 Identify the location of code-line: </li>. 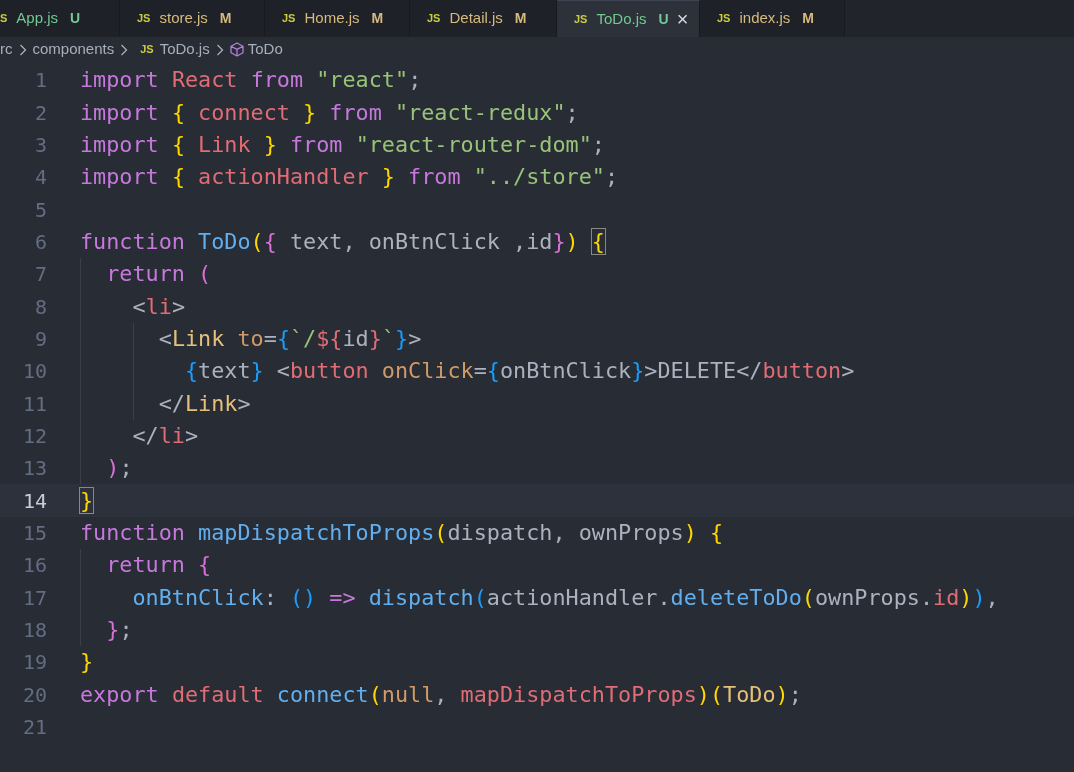
(165, 436).